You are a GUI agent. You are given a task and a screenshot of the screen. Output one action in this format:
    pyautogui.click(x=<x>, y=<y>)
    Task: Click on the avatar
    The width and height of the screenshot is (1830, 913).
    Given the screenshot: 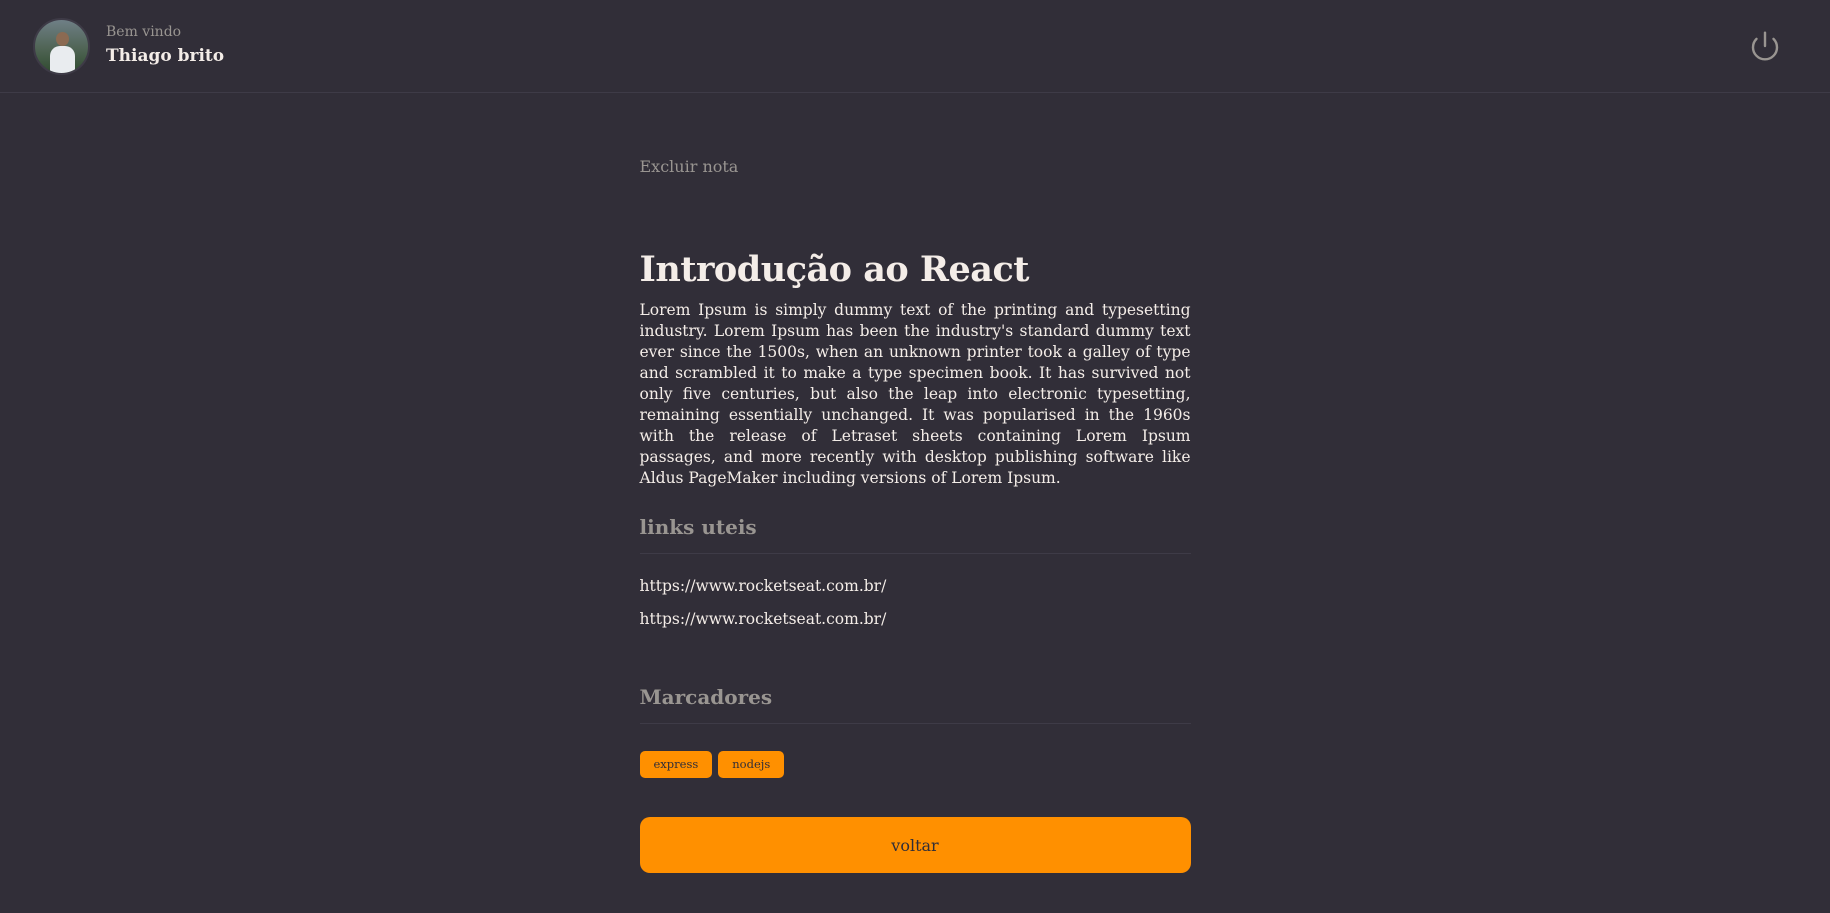 What is the action you would take?
    pyautogui.click(x=61, y=46)
    